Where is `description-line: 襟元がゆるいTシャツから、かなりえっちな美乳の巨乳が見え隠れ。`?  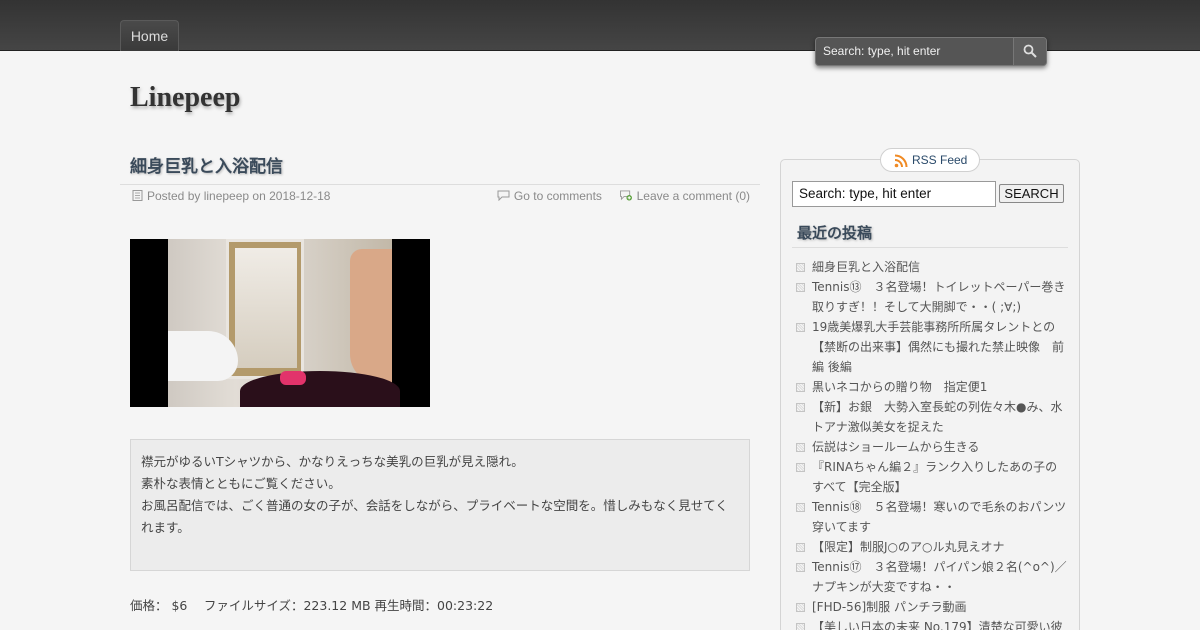 description-line: 襟元がゆるいTシャツから、かなりえっちな美乳の巨乳が見え隠れ。 is located at coordinates (332, 461).